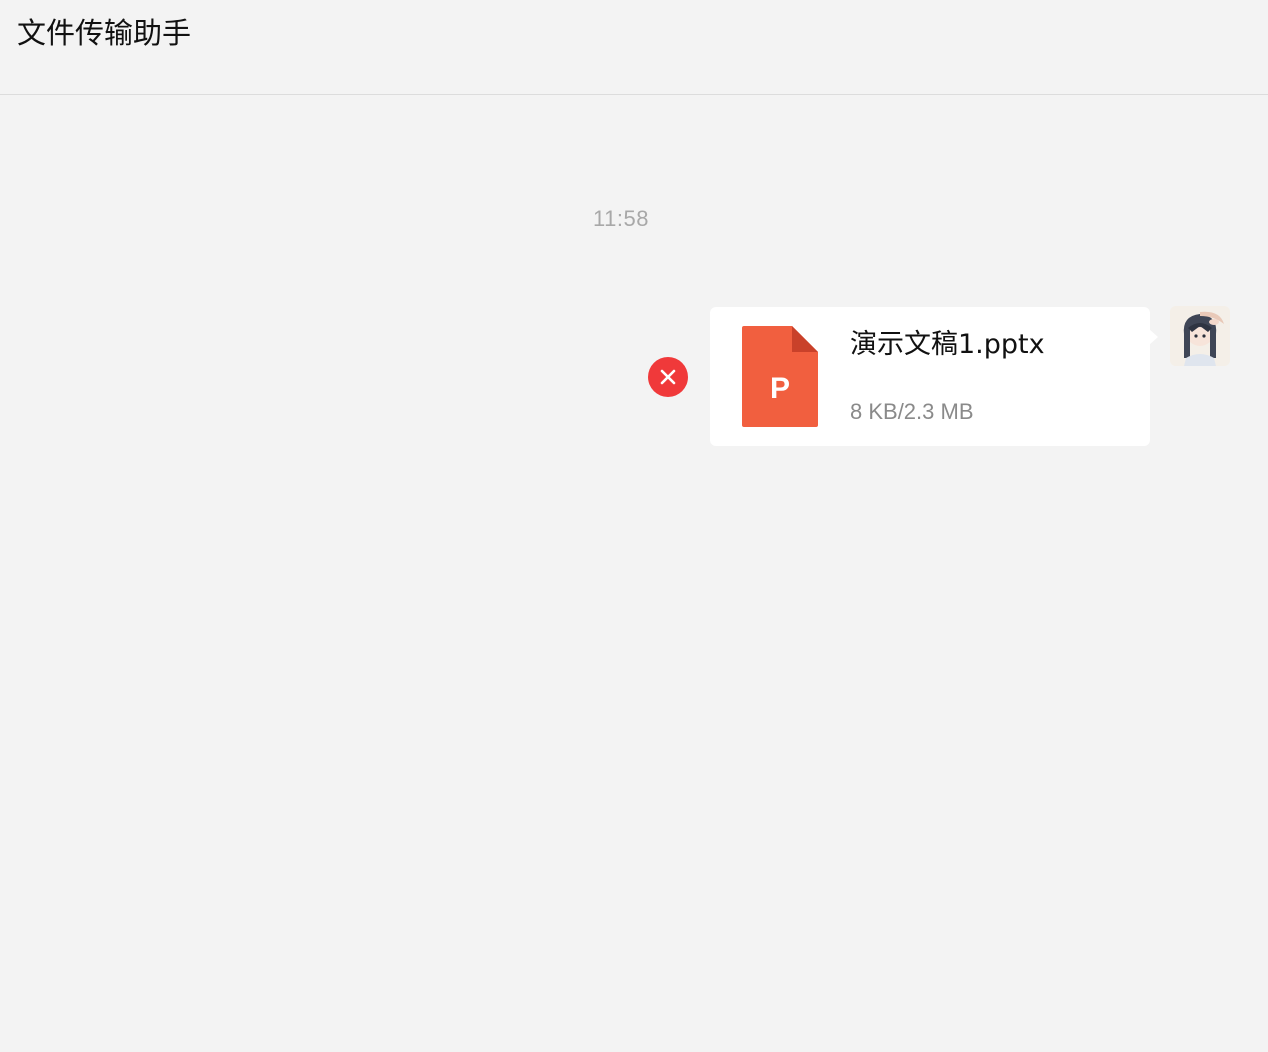  I want to click on pptx-icon-letter: P, so click(780, 388).